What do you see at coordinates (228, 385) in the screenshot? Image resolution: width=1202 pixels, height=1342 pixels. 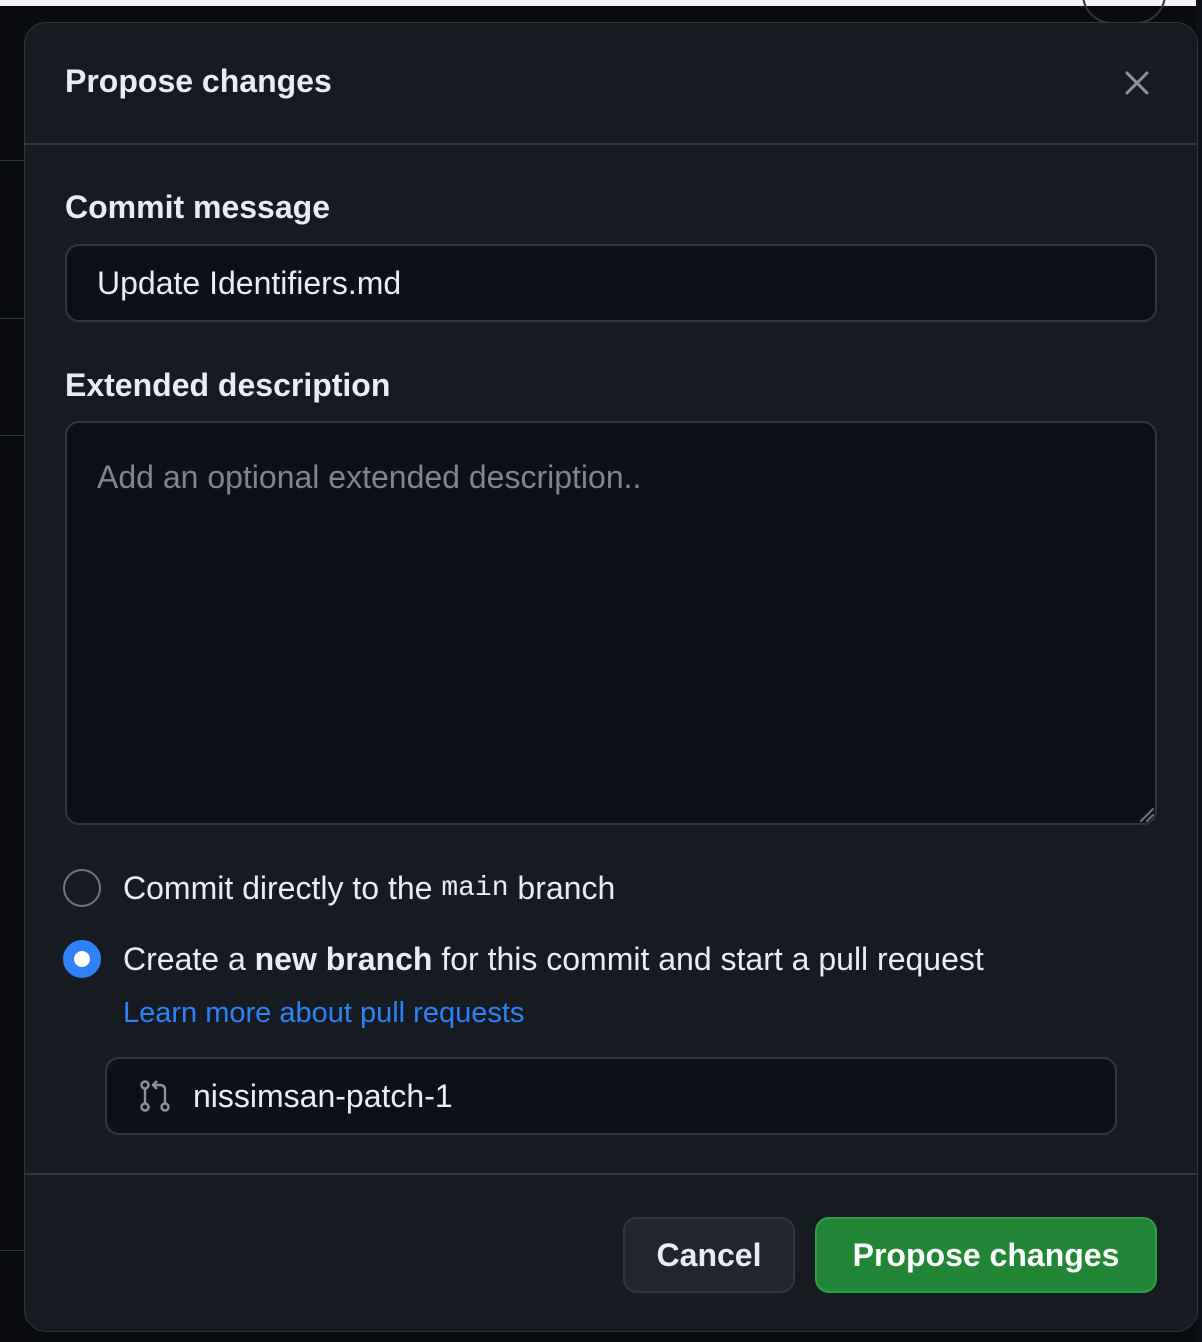 I see `extended-description-label: Extended description` at bounding box center [228, 385].